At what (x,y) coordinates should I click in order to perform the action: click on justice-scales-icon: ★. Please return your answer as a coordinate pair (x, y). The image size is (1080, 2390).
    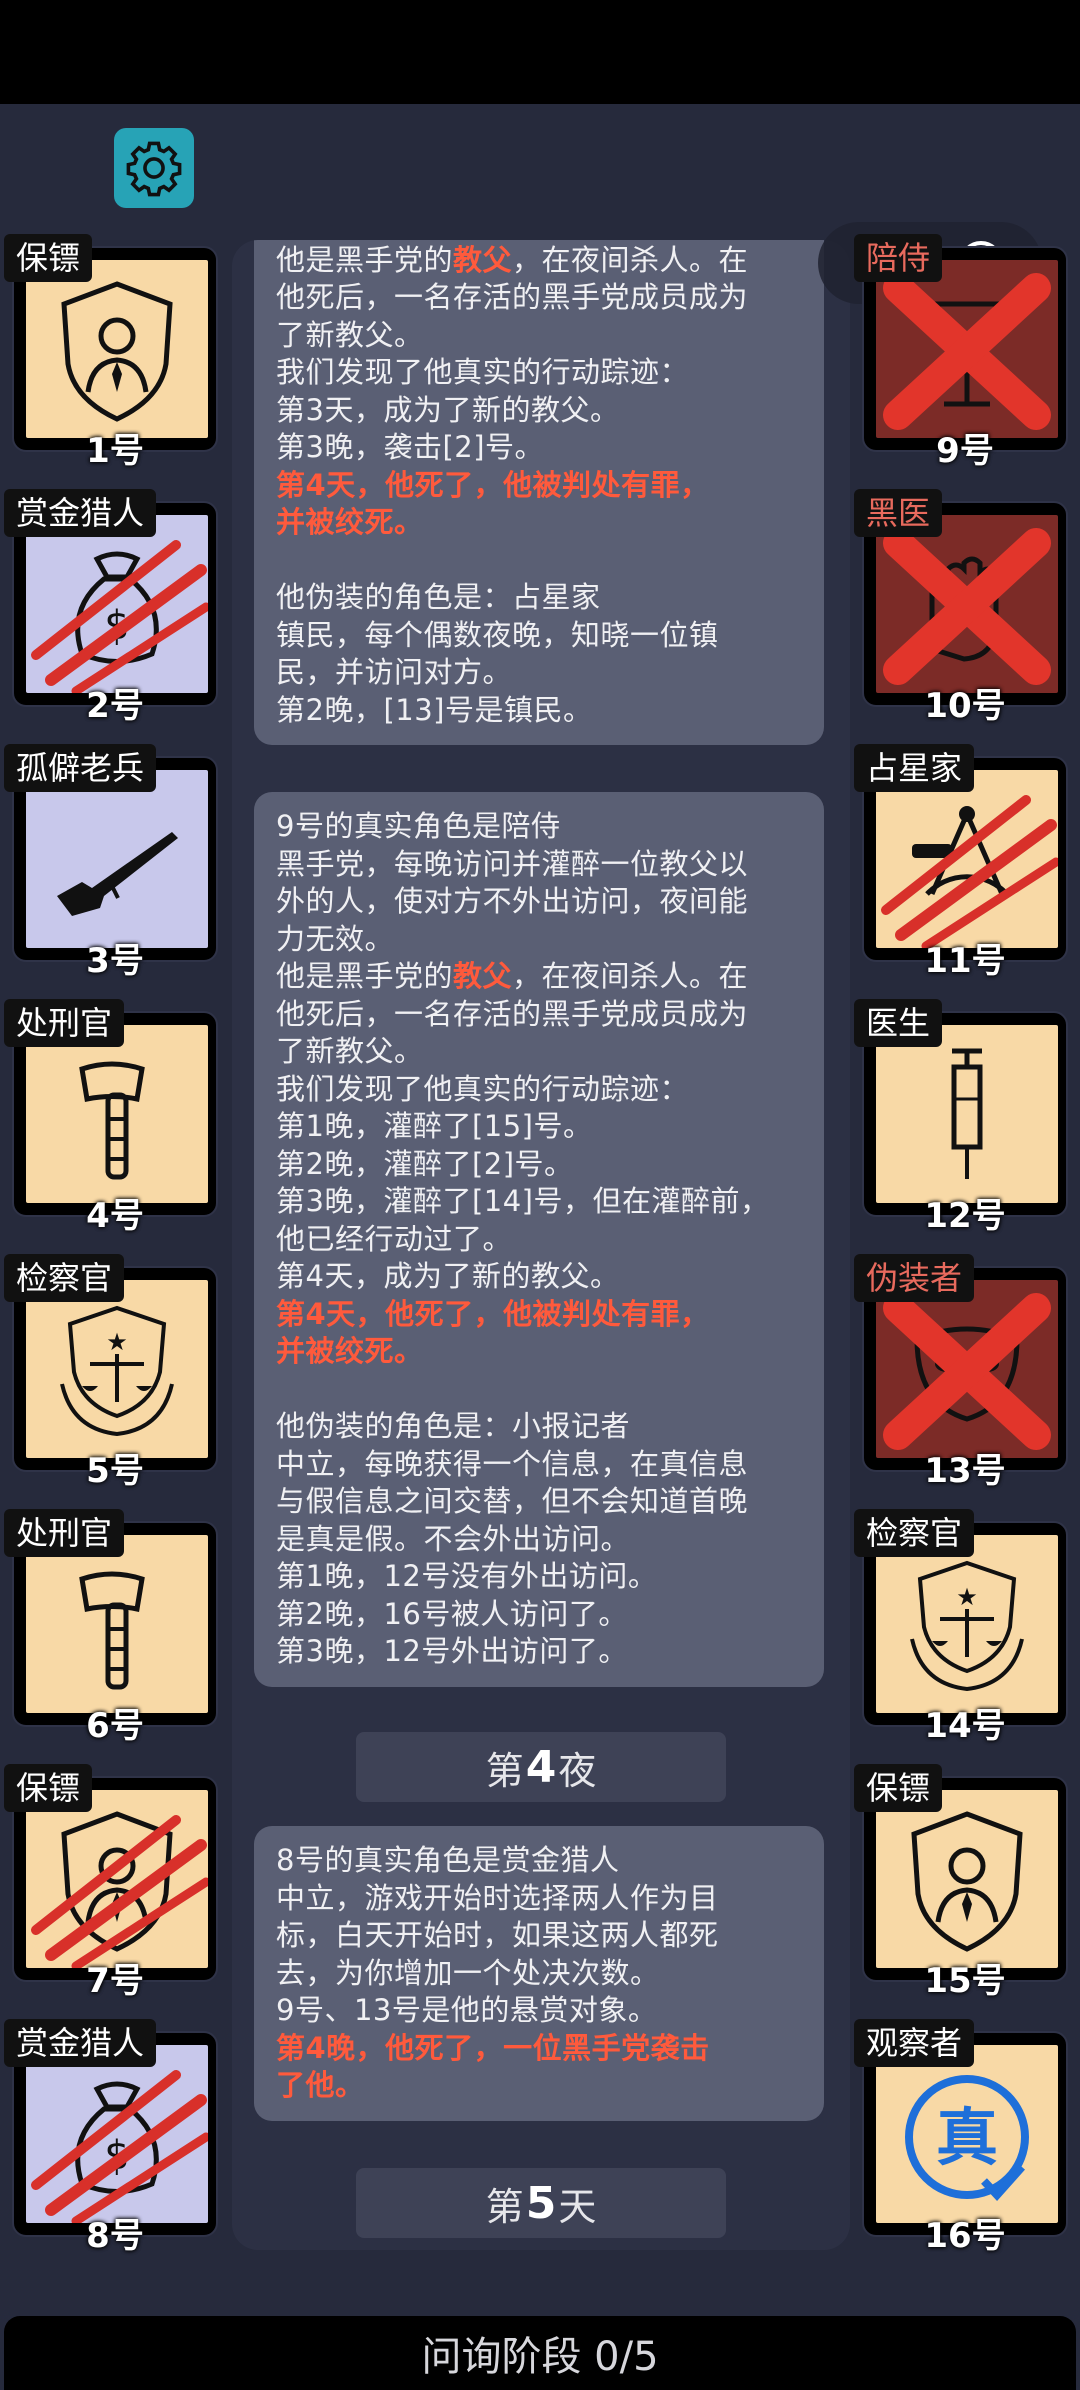
    Looking at the image, I should click on (117, 1371).